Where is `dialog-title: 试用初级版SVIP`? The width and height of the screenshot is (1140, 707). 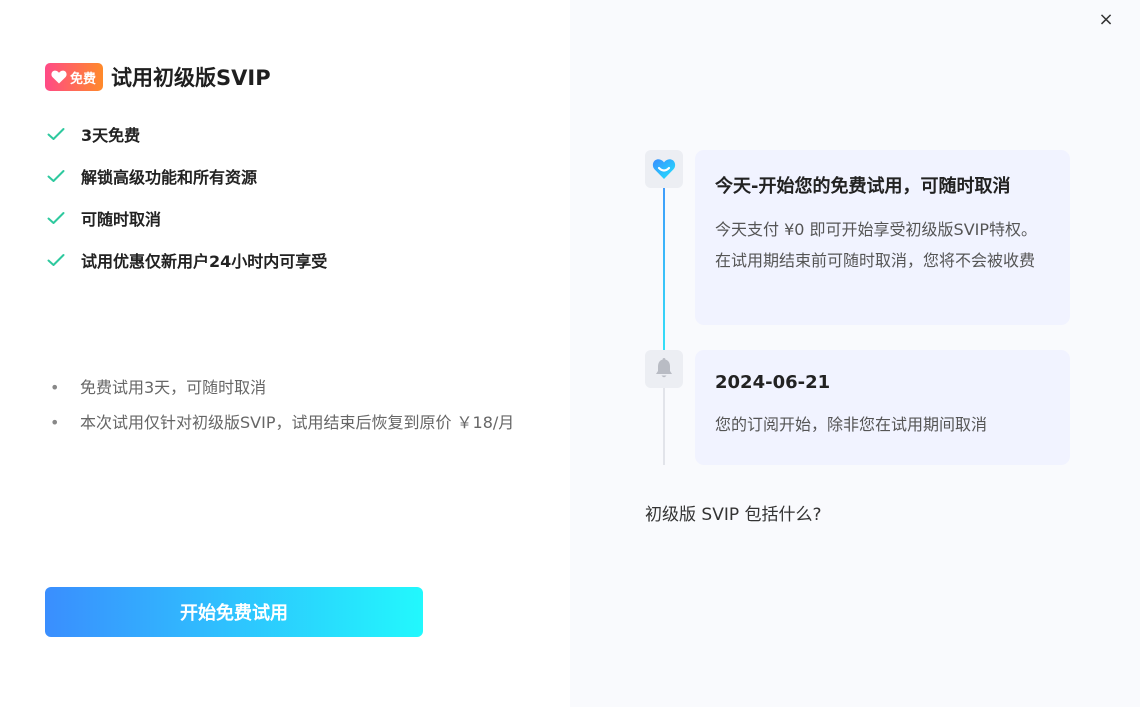 dialog-title: 试用初级版SVIP is located at coordinates (191, 78).